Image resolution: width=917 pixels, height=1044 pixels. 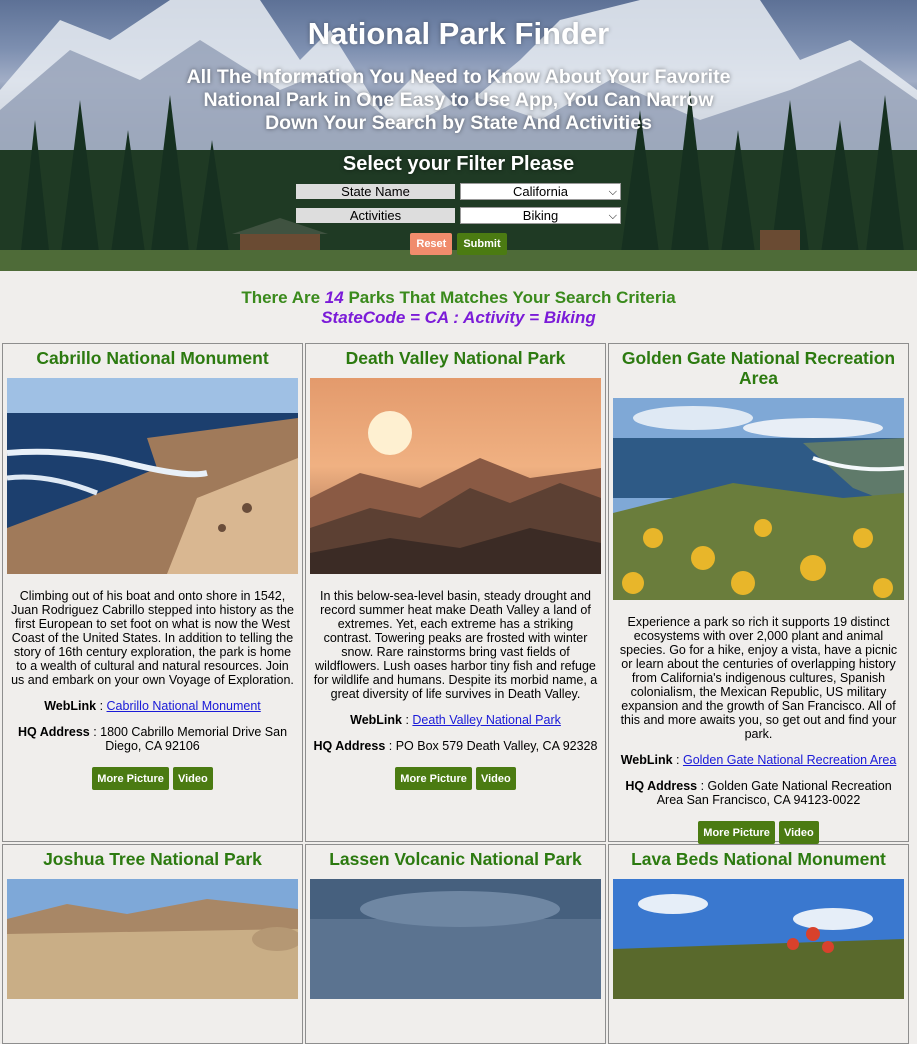 What do you see at coordinates (496, 746) in the screenshot?
I see `park-hq-address: PO Box 579 Death Valley, CA 92328` at bounding box center [496, 746].